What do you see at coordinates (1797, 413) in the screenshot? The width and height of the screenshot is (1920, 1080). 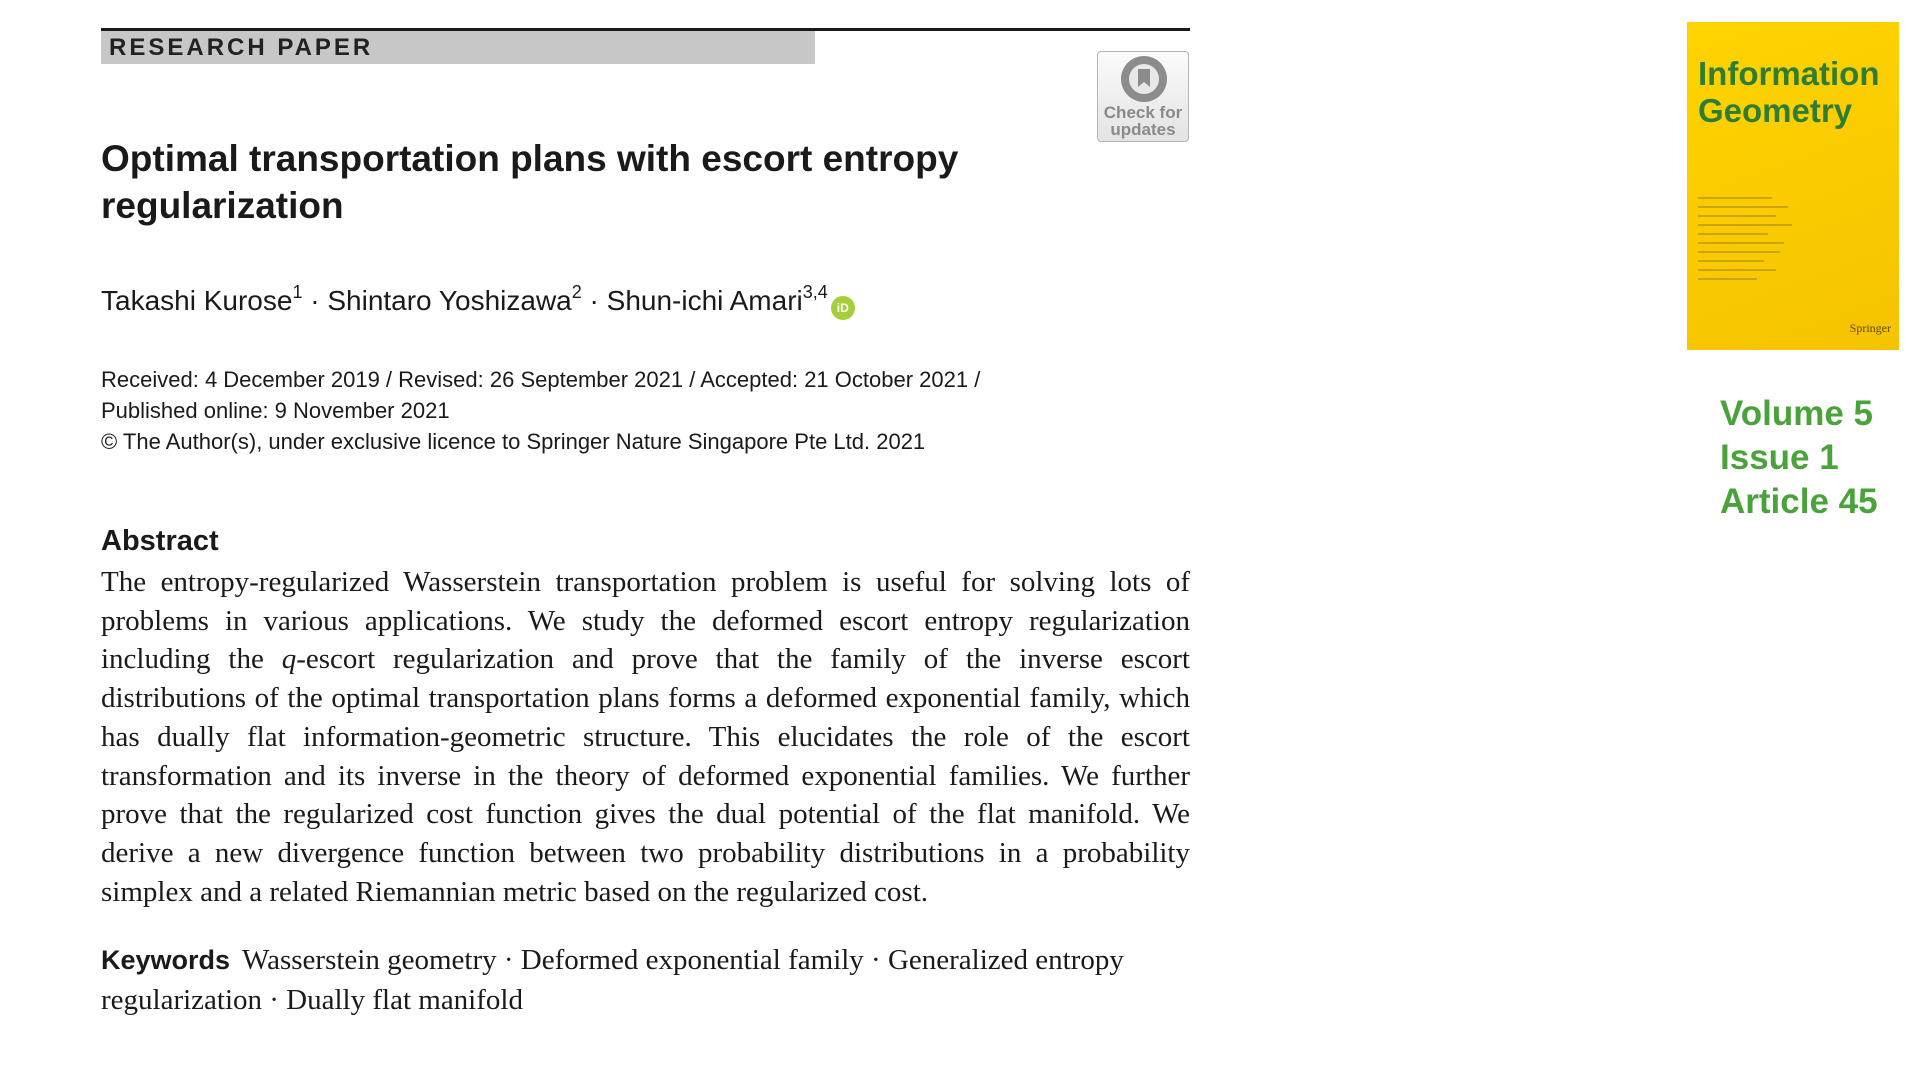 I see `volume-label: Volume 5` at bounding box center [1797, 413].